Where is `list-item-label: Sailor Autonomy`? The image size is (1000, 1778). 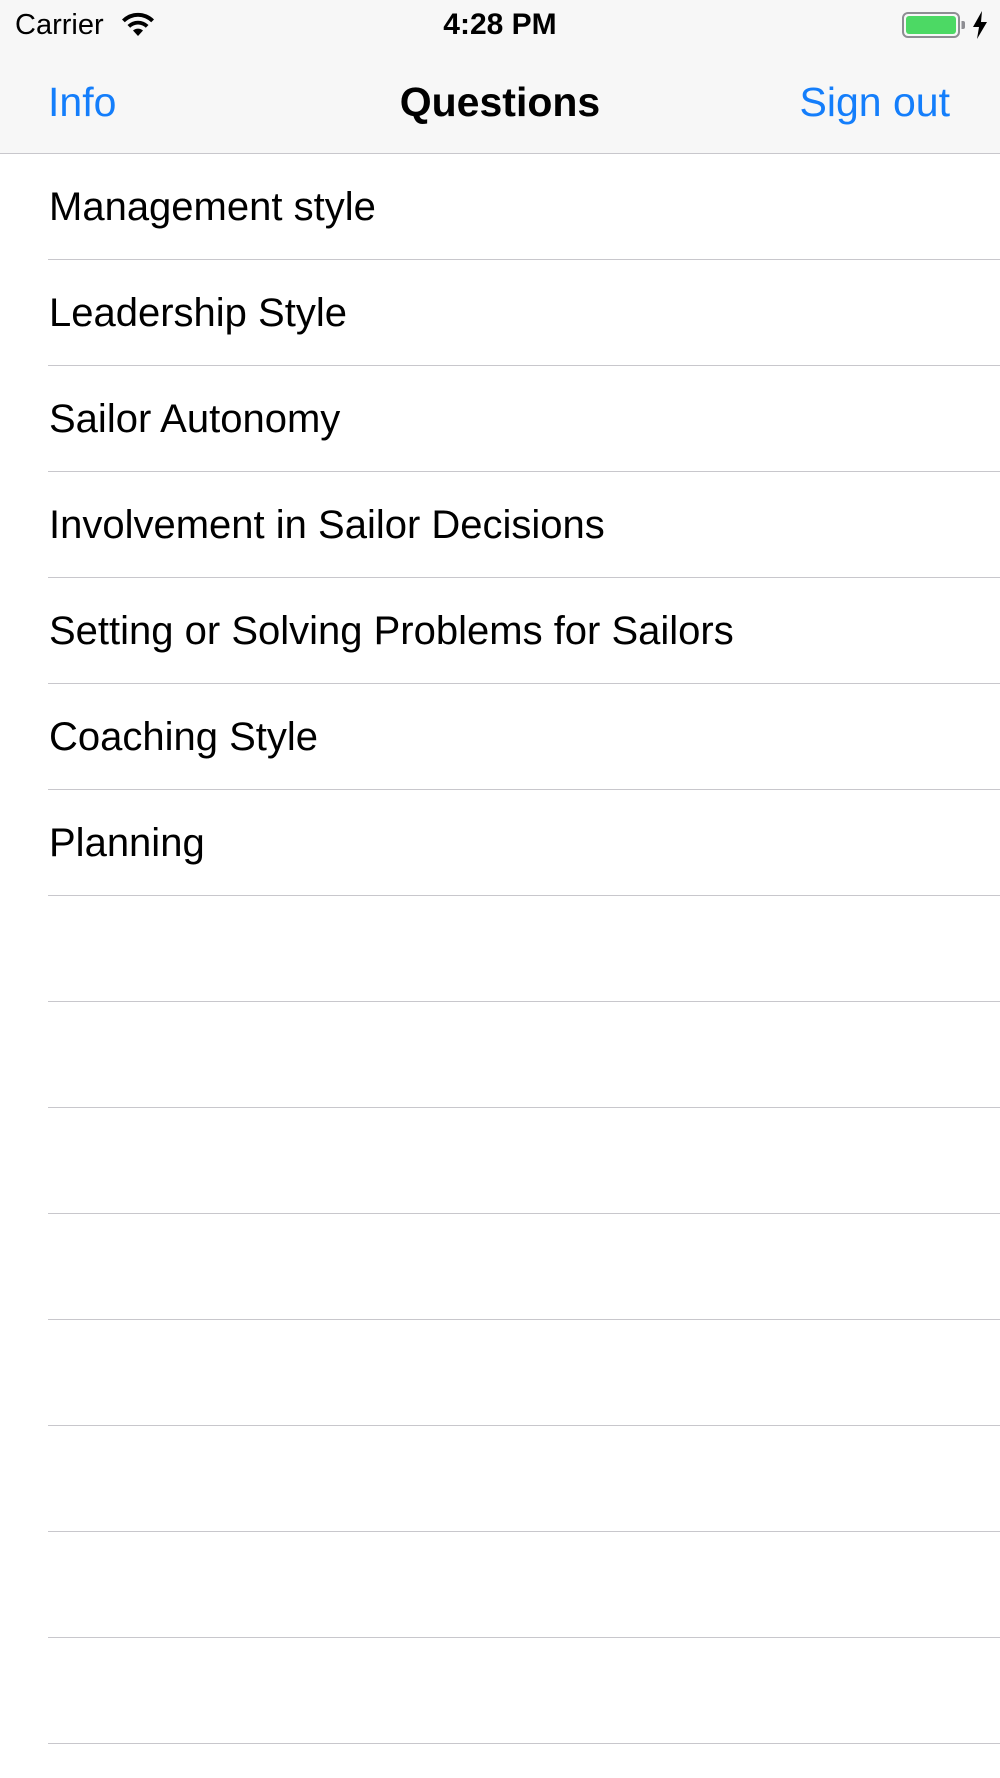 list-item-label: Sailor Autonomy is located at coordinates (195, 419).